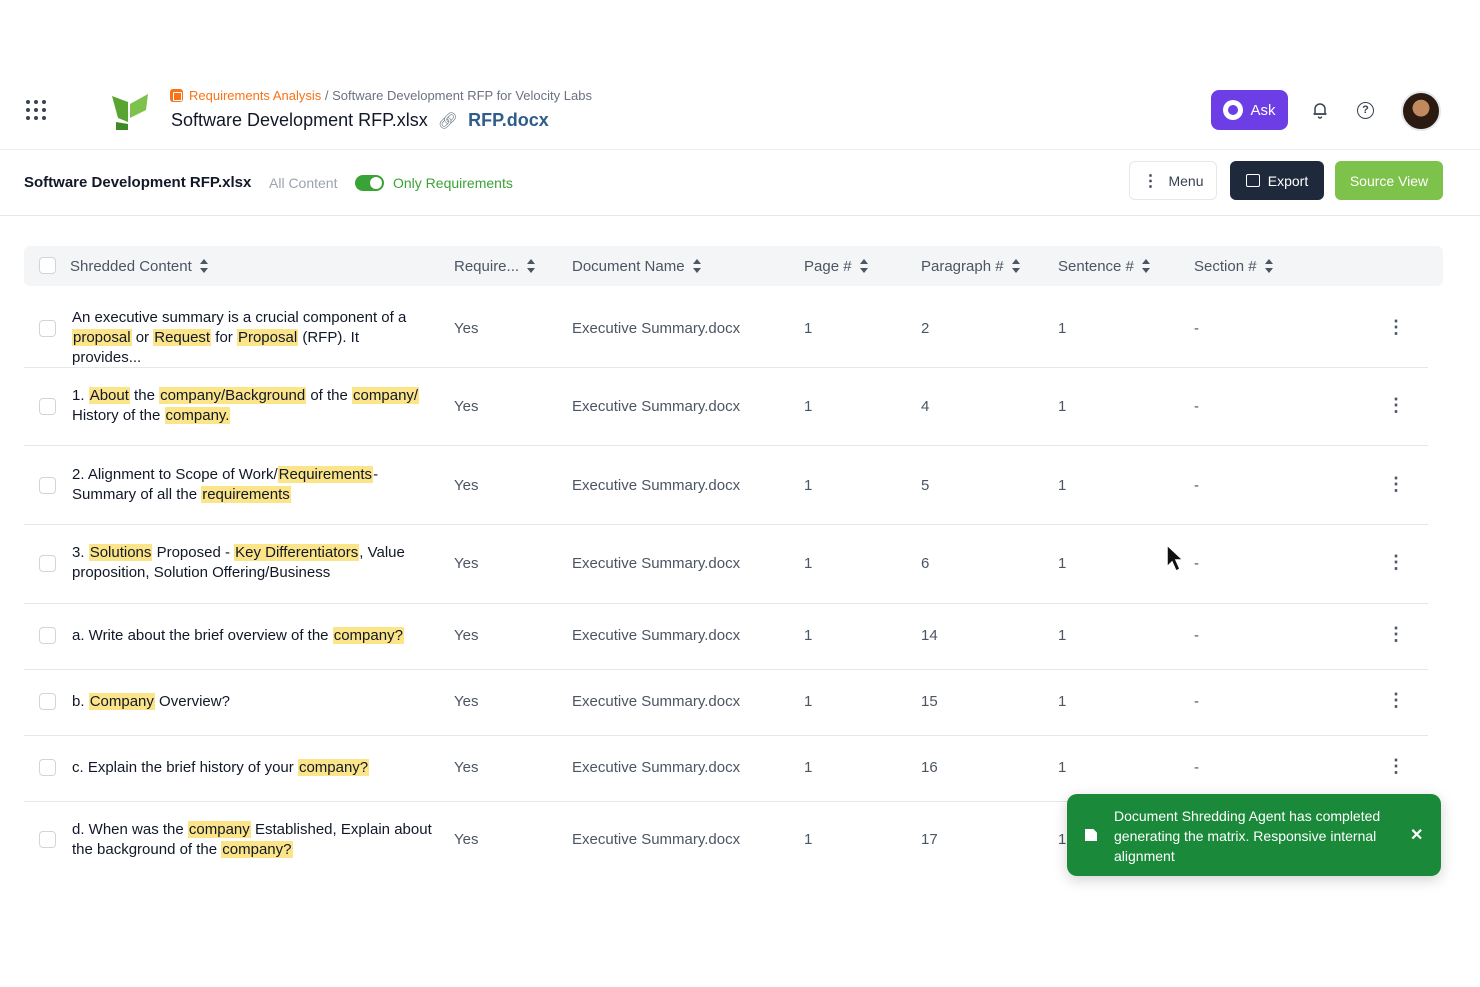 The image size is (1480, 987). I want to click on only-requirements-option: Only Requirements, so click(453, 183).